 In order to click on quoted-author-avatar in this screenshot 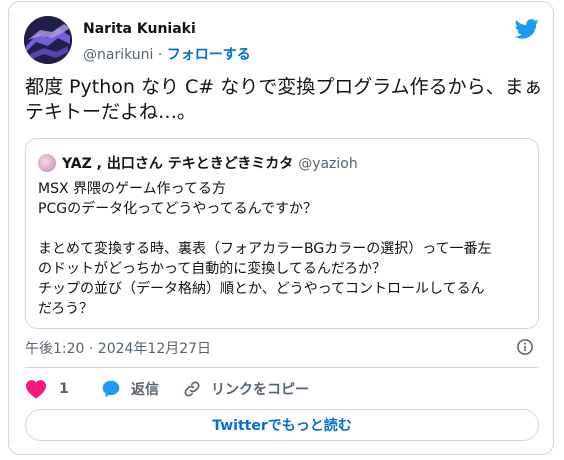, I will do `click(47, 163)`.